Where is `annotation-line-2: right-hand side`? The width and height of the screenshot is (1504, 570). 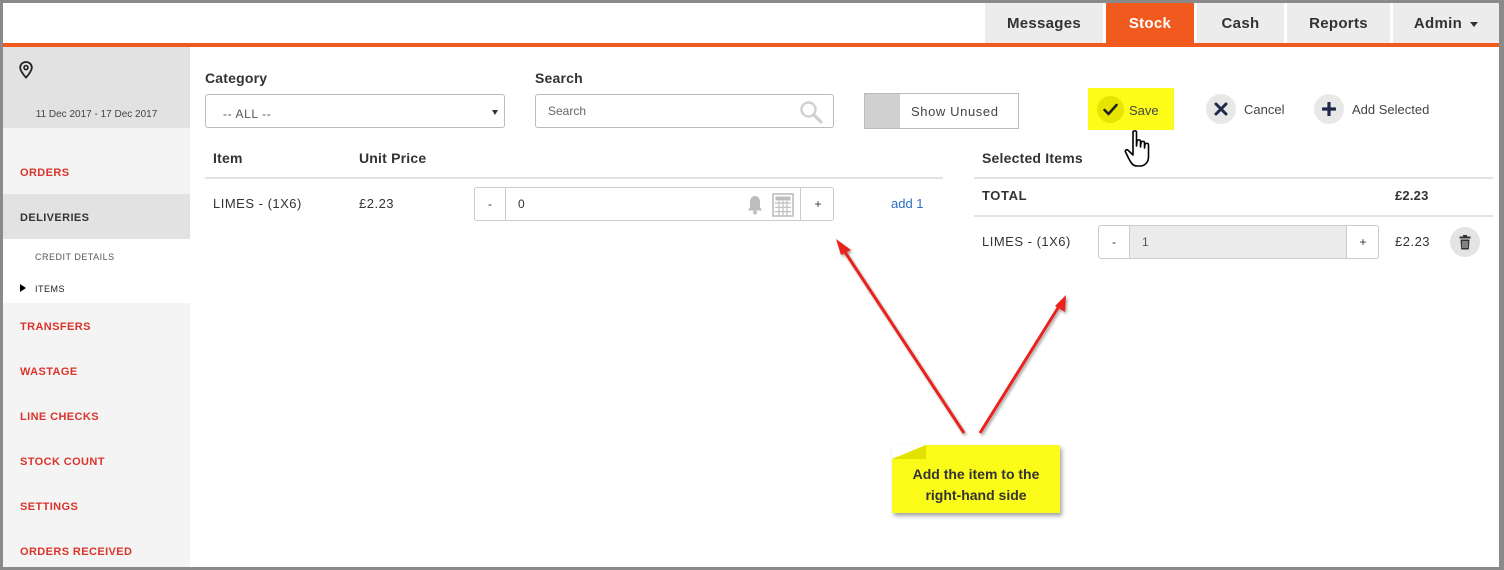 annotation-line-2: right-hand side is located at coordinates (976, 495).